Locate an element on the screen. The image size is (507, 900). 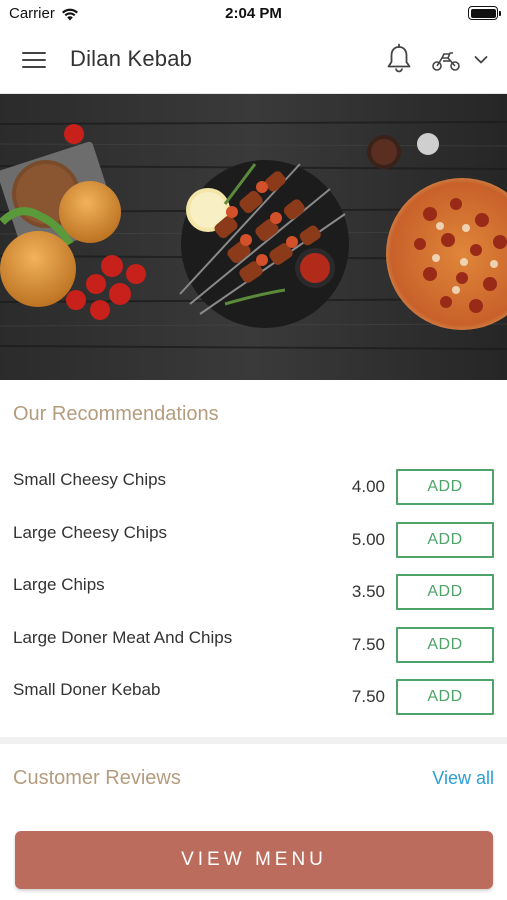
view-menu-button: VIEW MENU is located at coordinates (254, 860).